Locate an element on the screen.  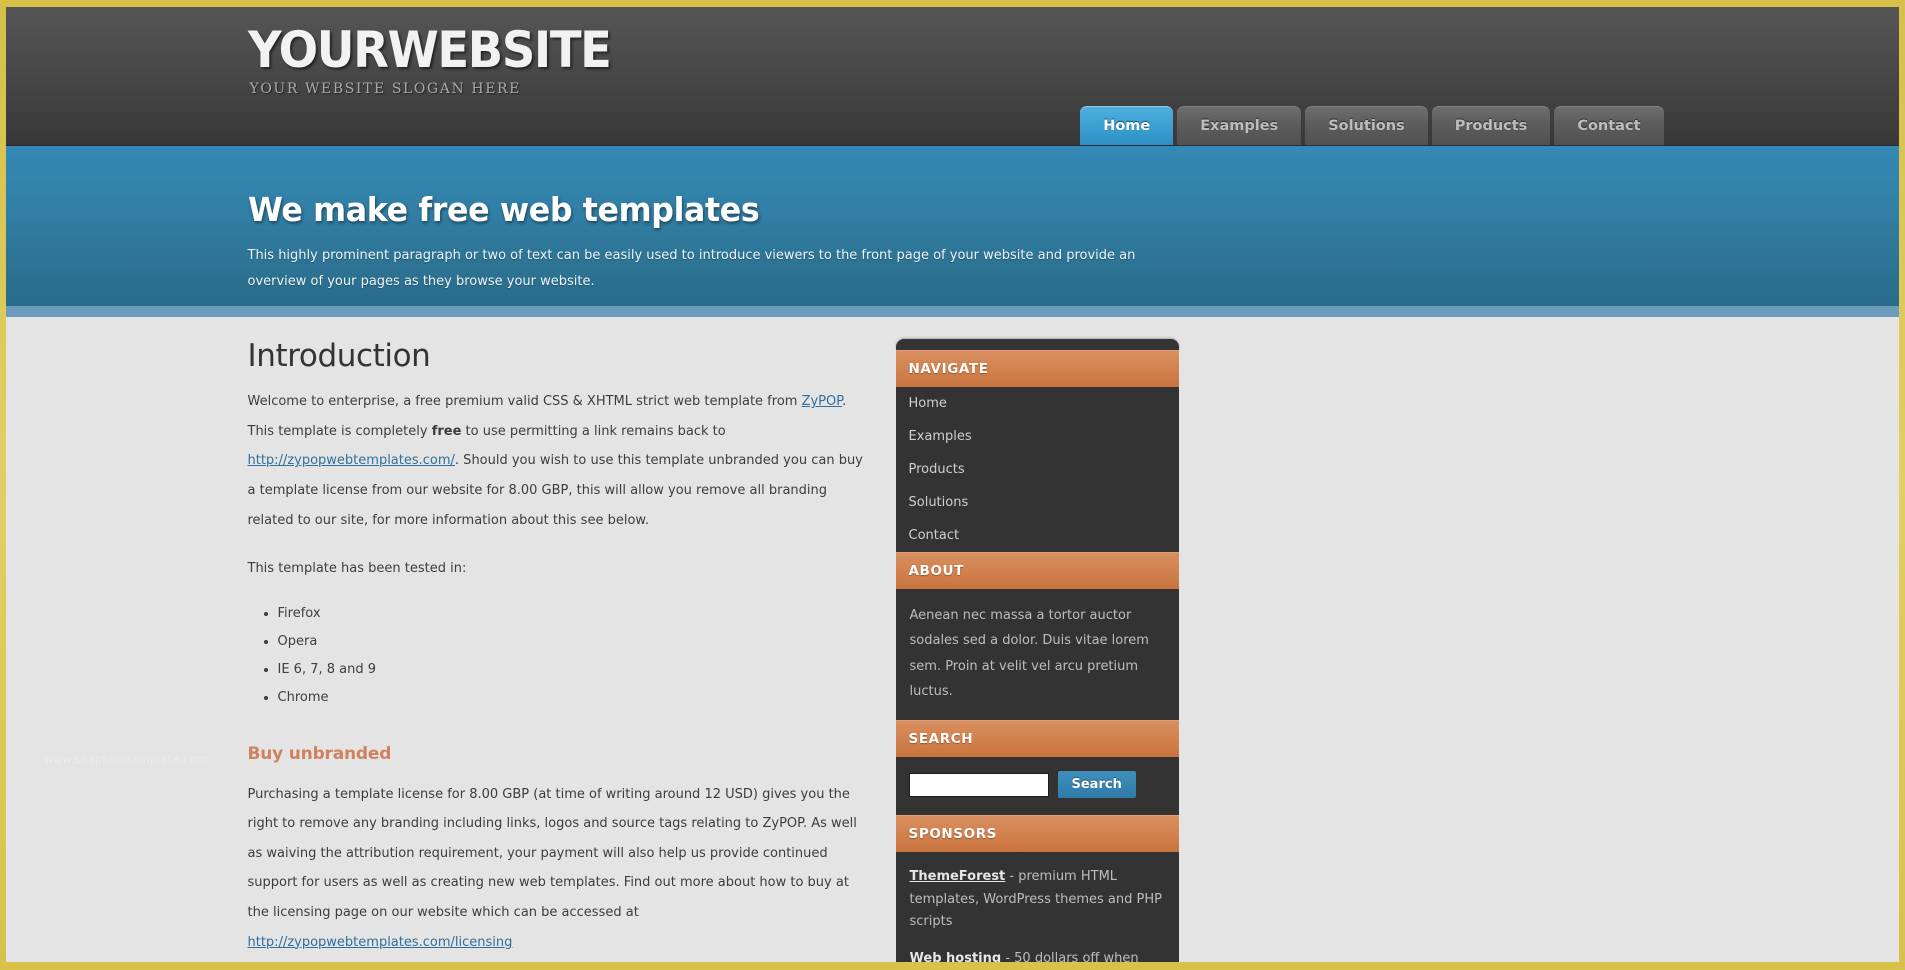
licensing-link: http://zypopwebtemplates.com/licensing is located at coordinates (380, 942).